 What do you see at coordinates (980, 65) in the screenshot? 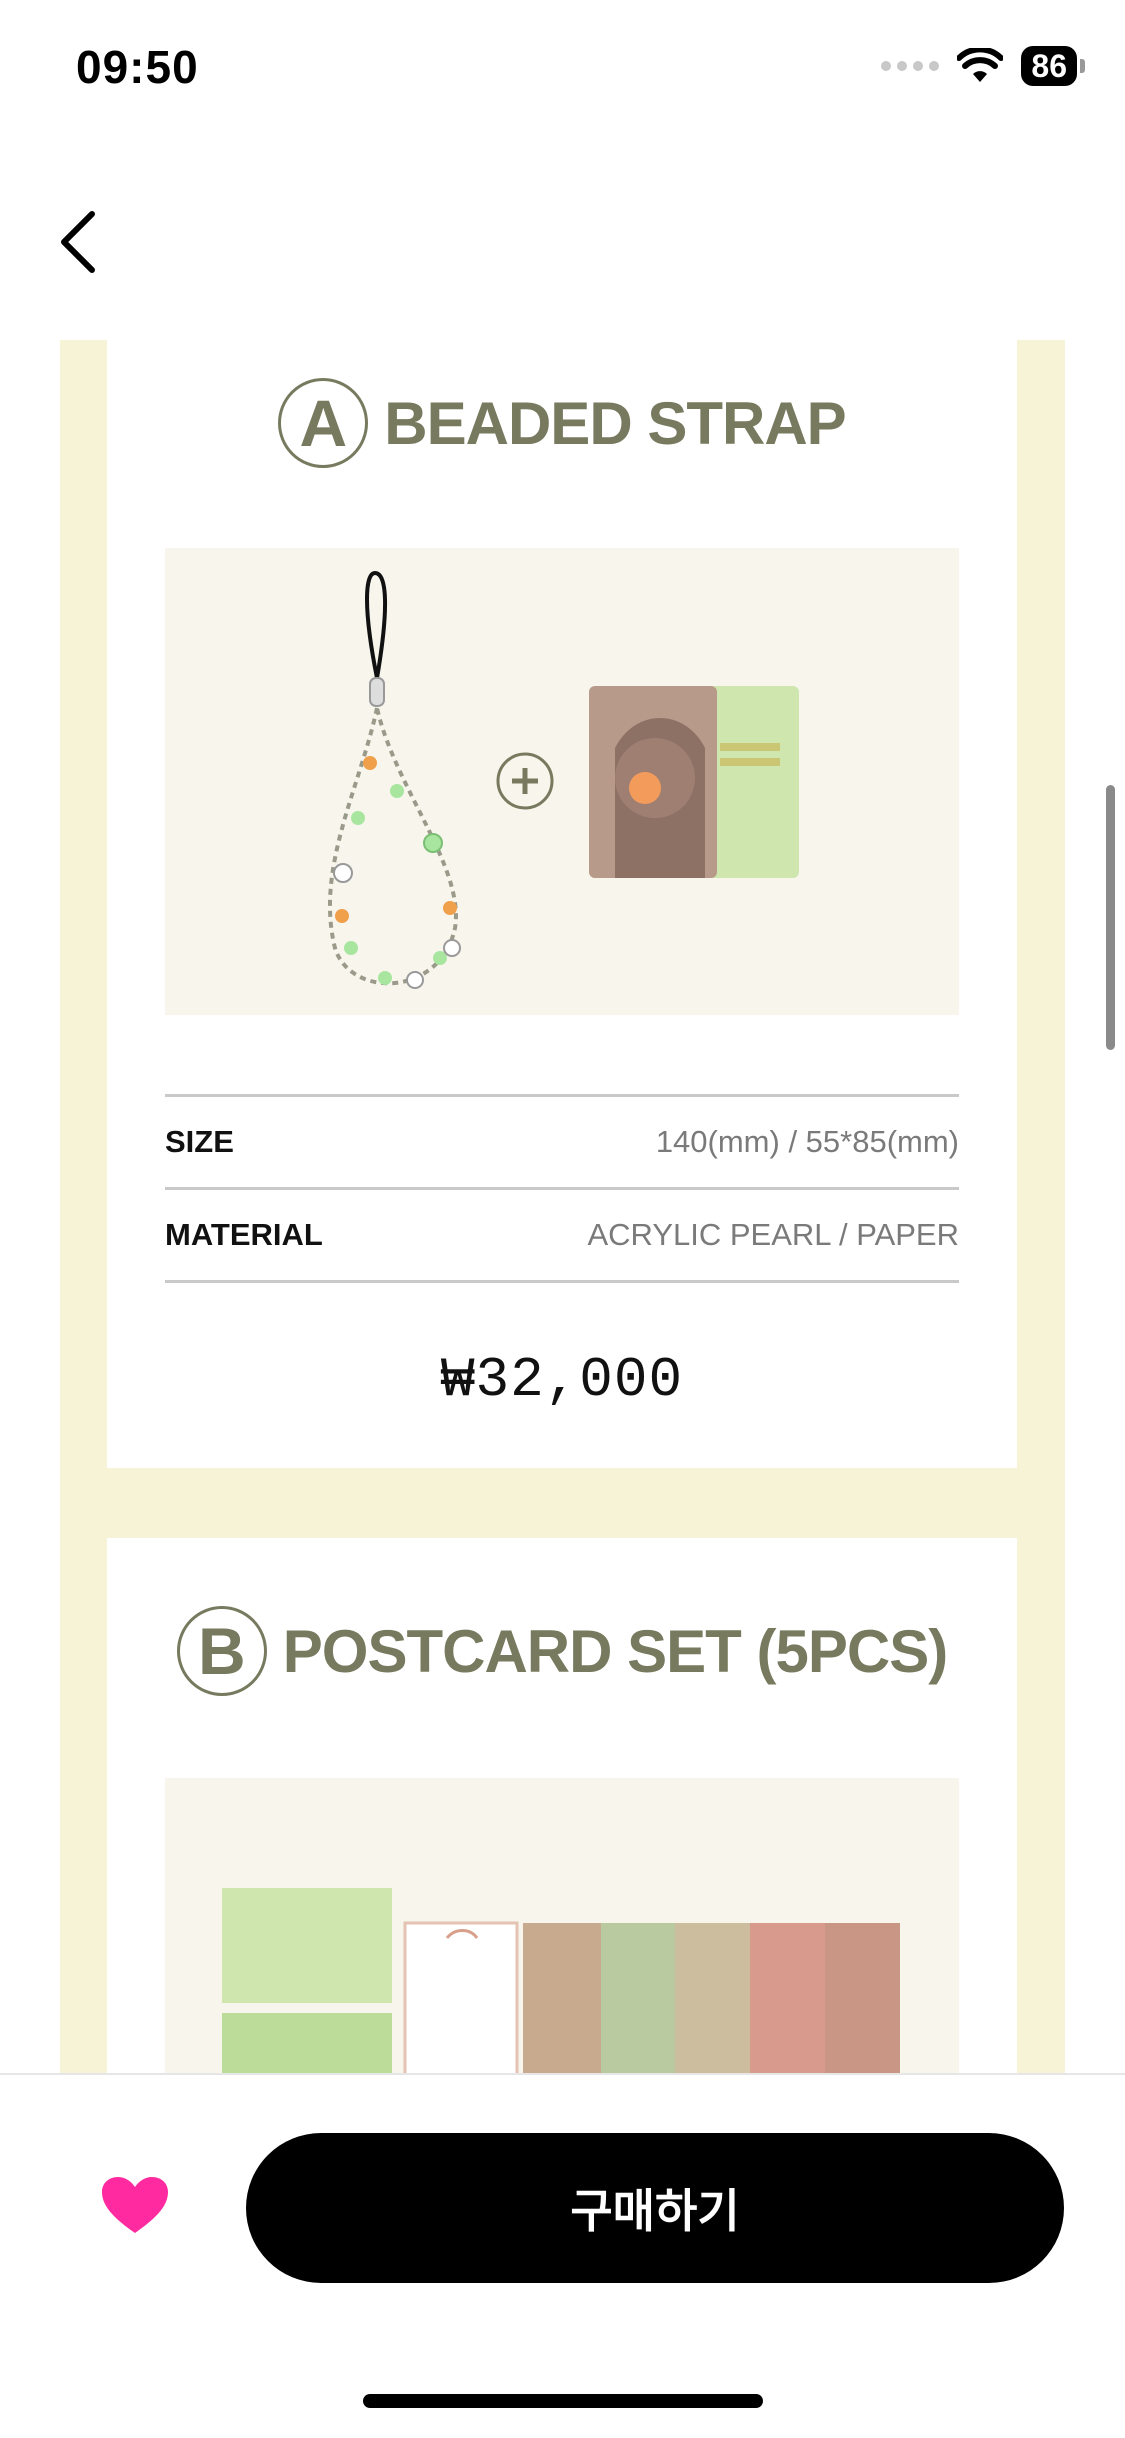
I see `wifi-icon` at bounding box center [980, 65].